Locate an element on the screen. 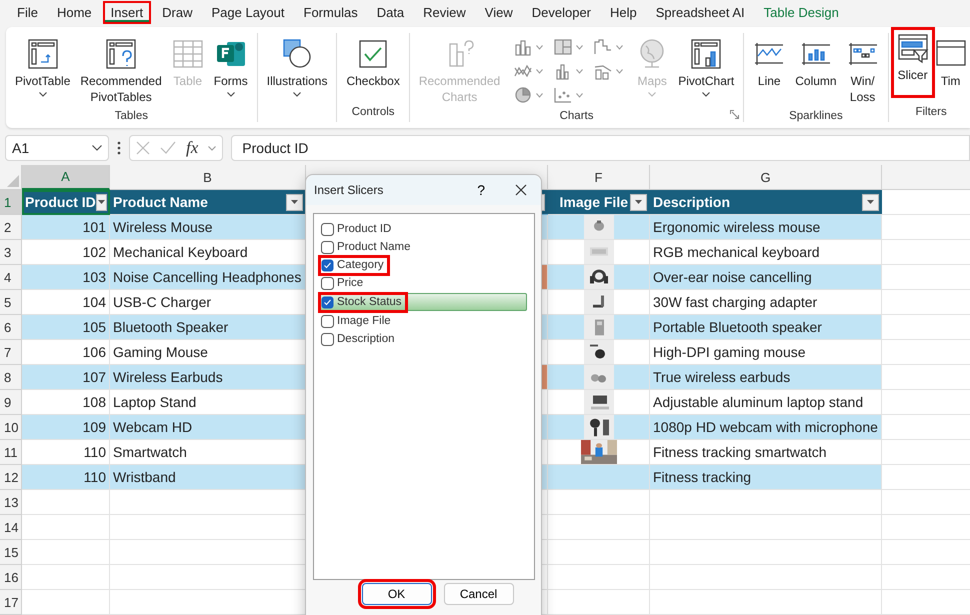 This screenshot has height=615, width=970. dropdown-arrow-icon is located at coordinates (294, 202).